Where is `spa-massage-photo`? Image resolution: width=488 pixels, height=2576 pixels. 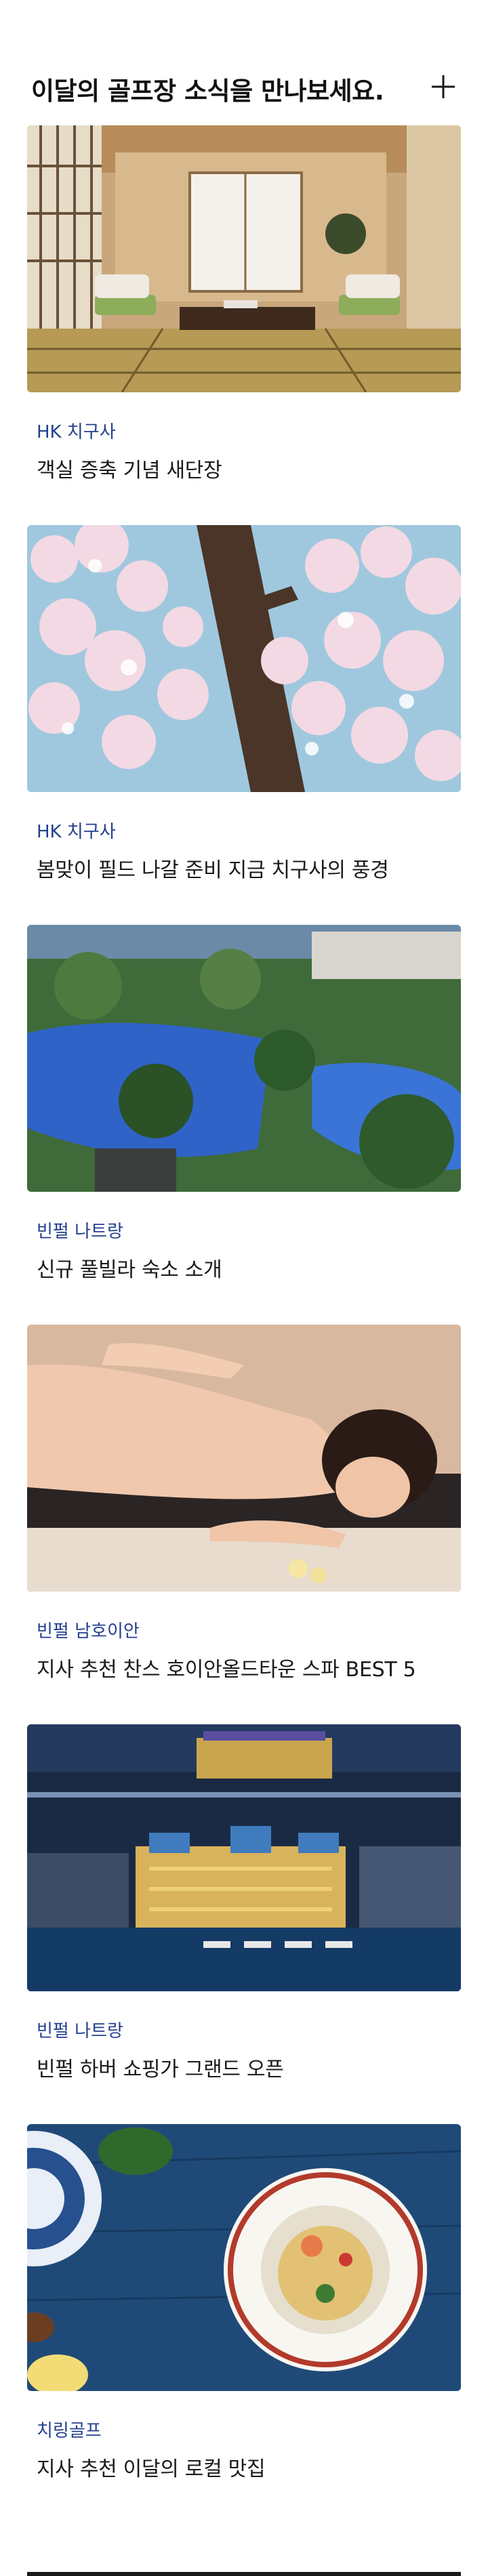
spa-massage-photo is located at coordinates (244, 1458).